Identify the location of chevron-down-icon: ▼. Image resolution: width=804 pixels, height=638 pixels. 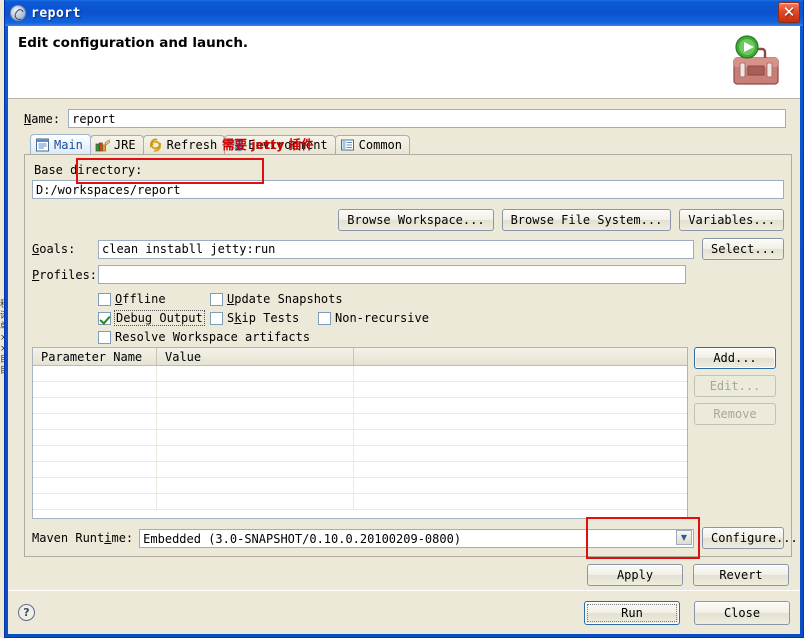
(684, 537).